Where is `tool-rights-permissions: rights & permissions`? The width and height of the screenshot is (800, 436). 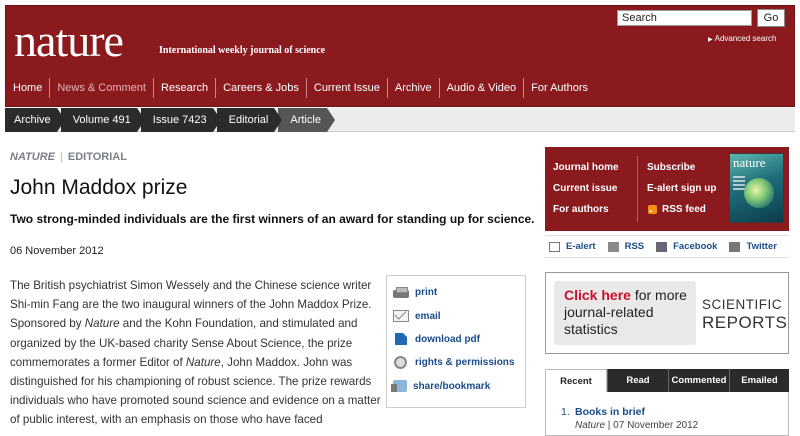 tool-rights-permissions: rights & permissions is located at coordinates (453, 362).